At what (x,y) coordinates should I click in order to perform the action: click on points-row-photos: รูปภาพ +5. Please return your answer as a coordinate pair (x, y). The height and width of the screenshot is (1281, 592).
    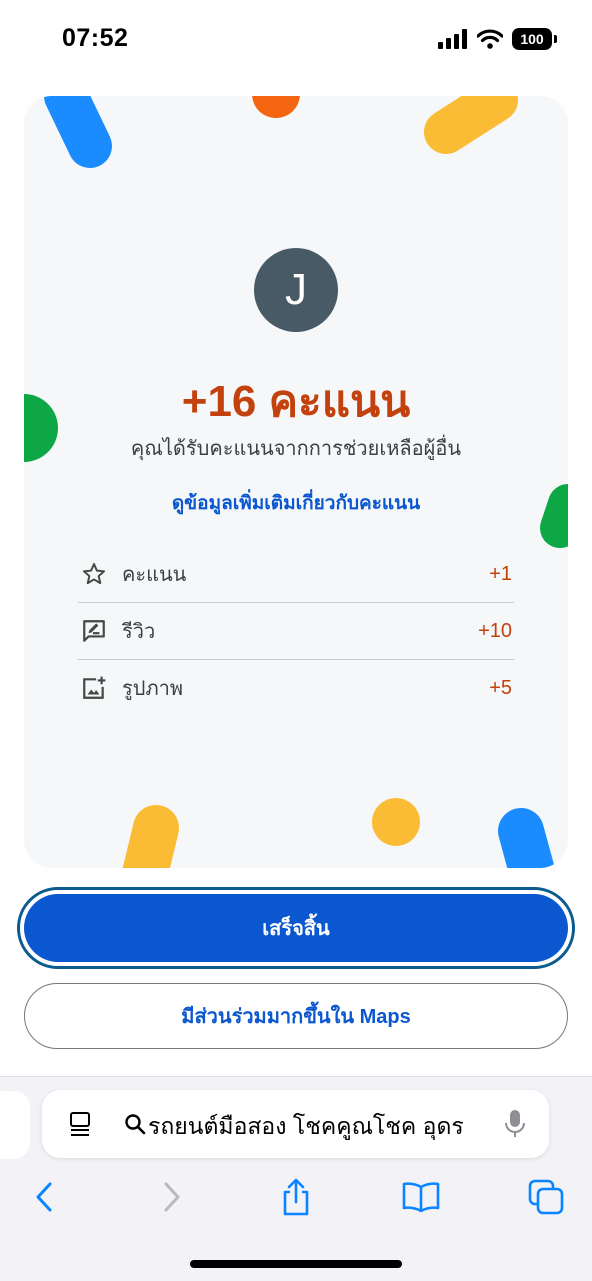
    Looking at the image, I should click on (296, 688).